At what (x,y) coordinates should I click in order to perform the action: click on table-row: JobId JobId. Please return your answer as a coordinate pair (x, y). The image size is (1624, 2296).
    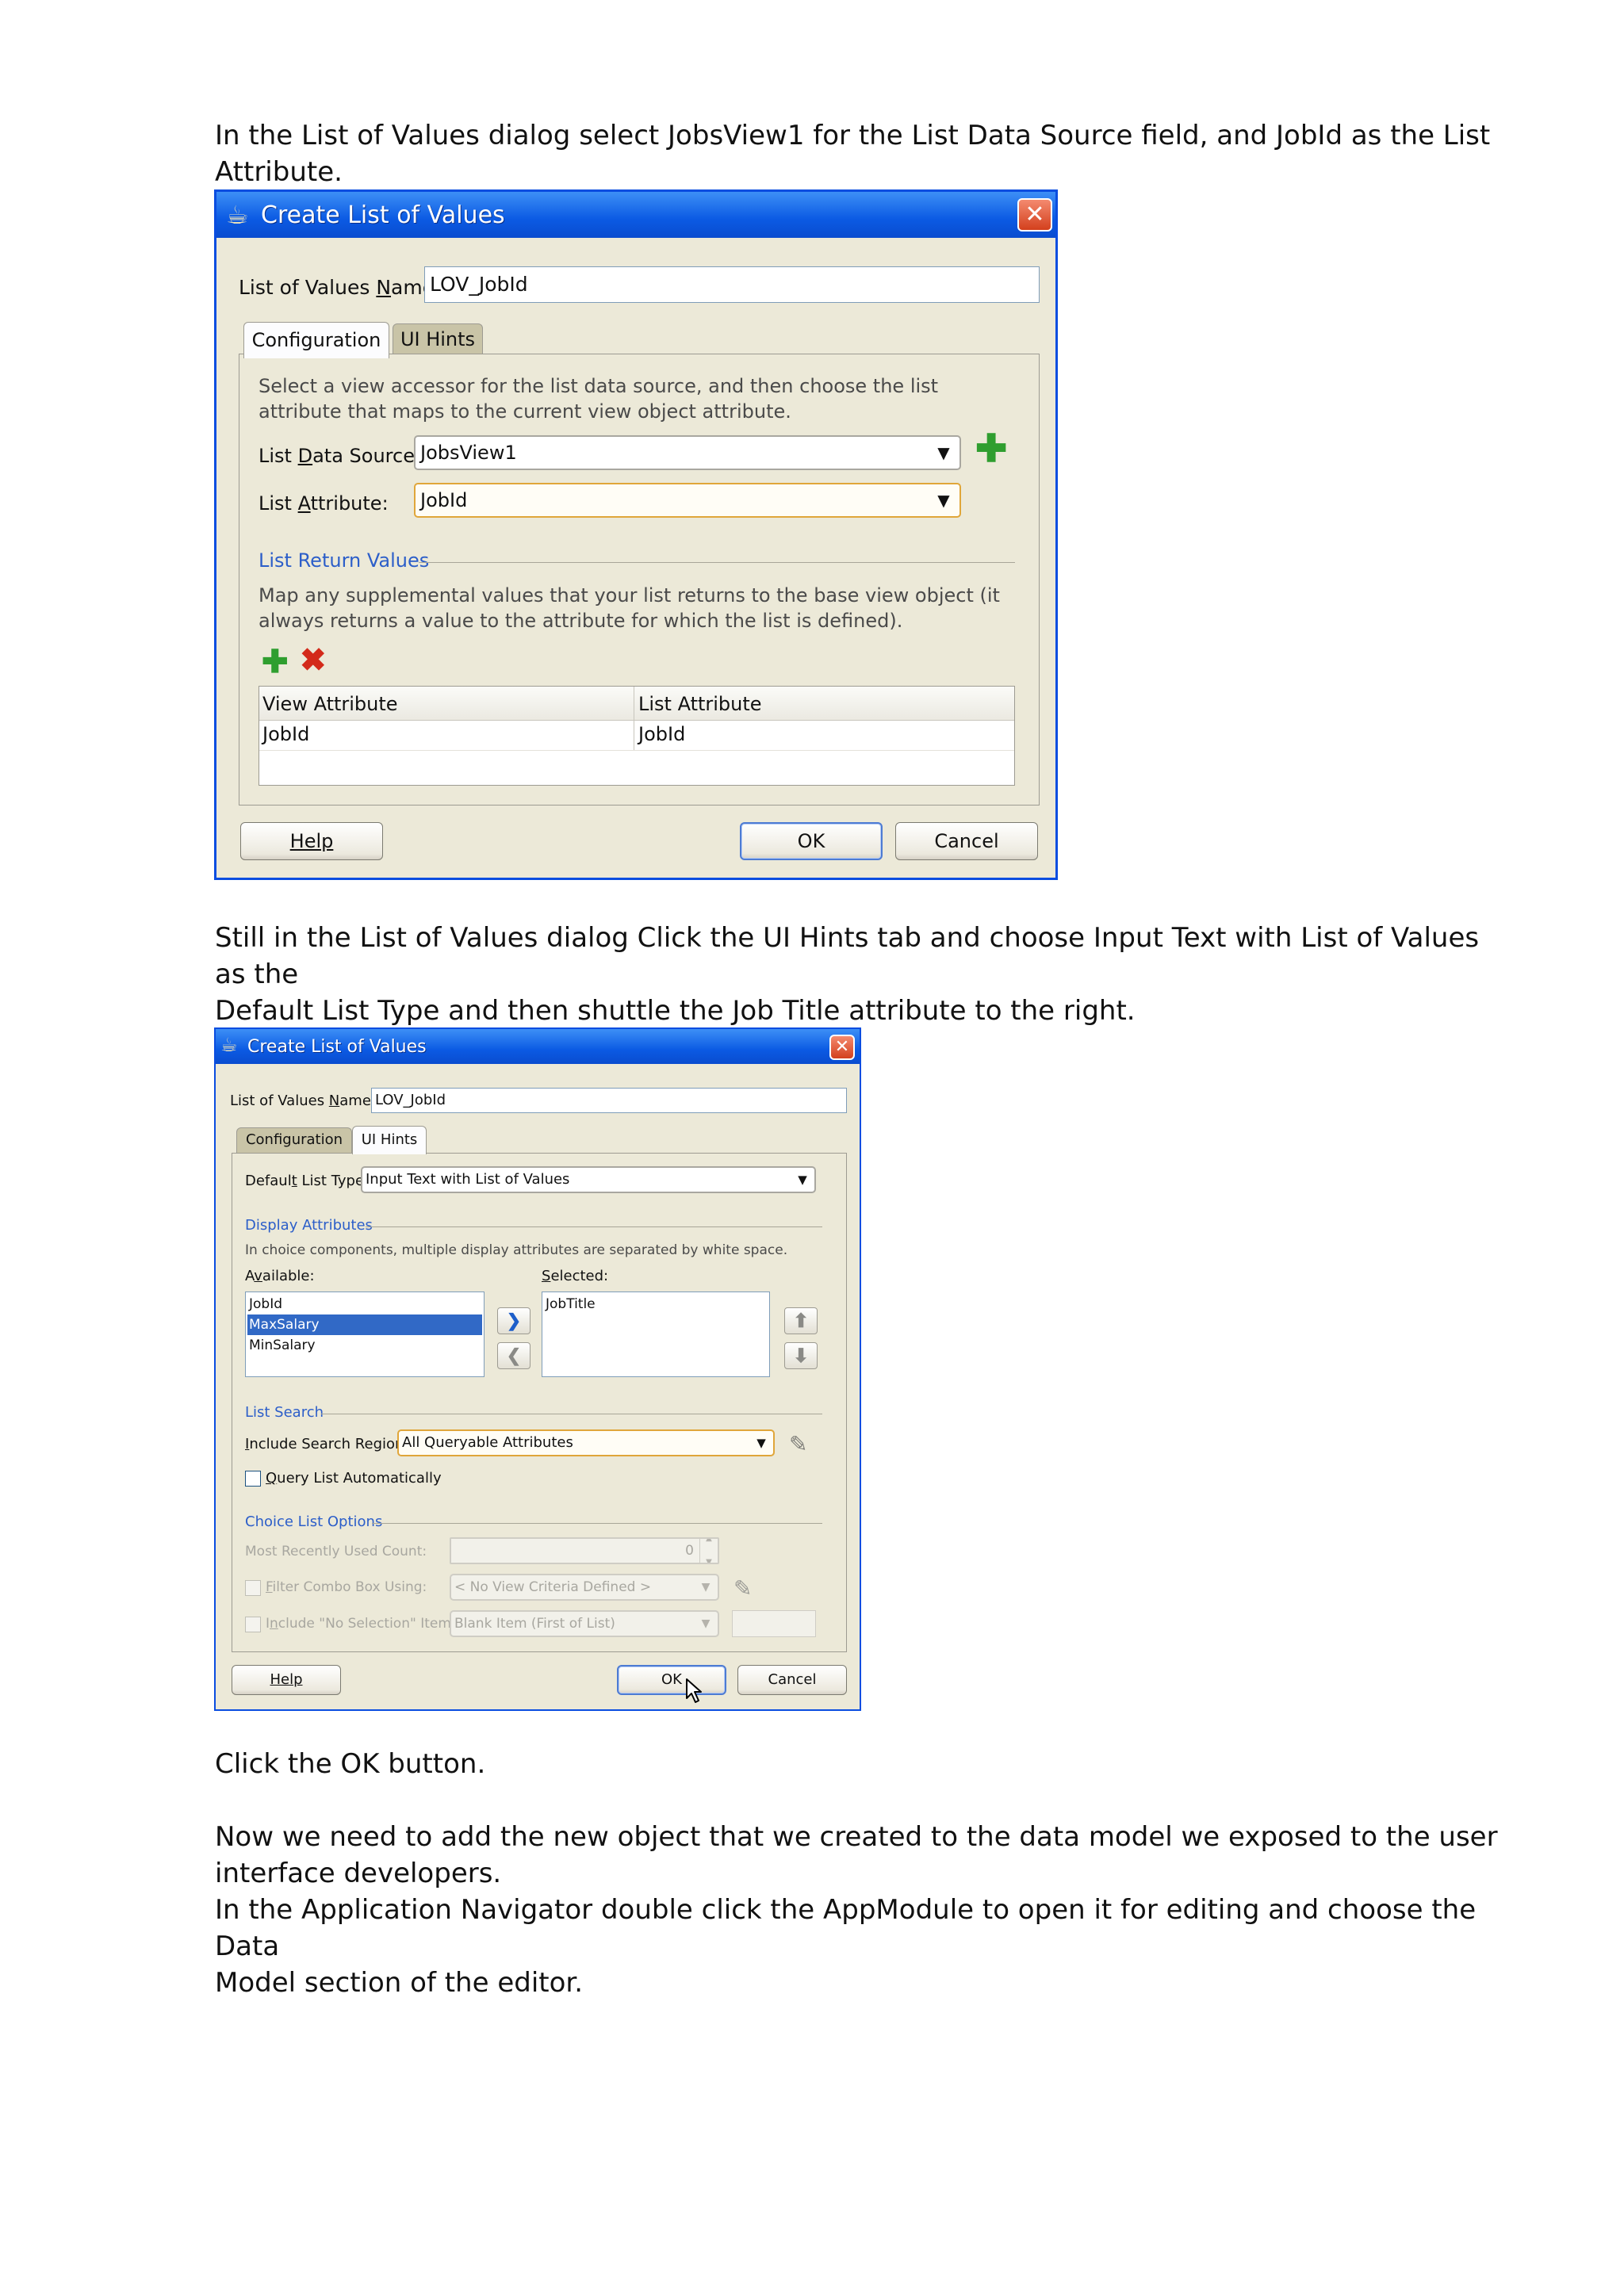
    Looking at the image, I should click on (636, 735).